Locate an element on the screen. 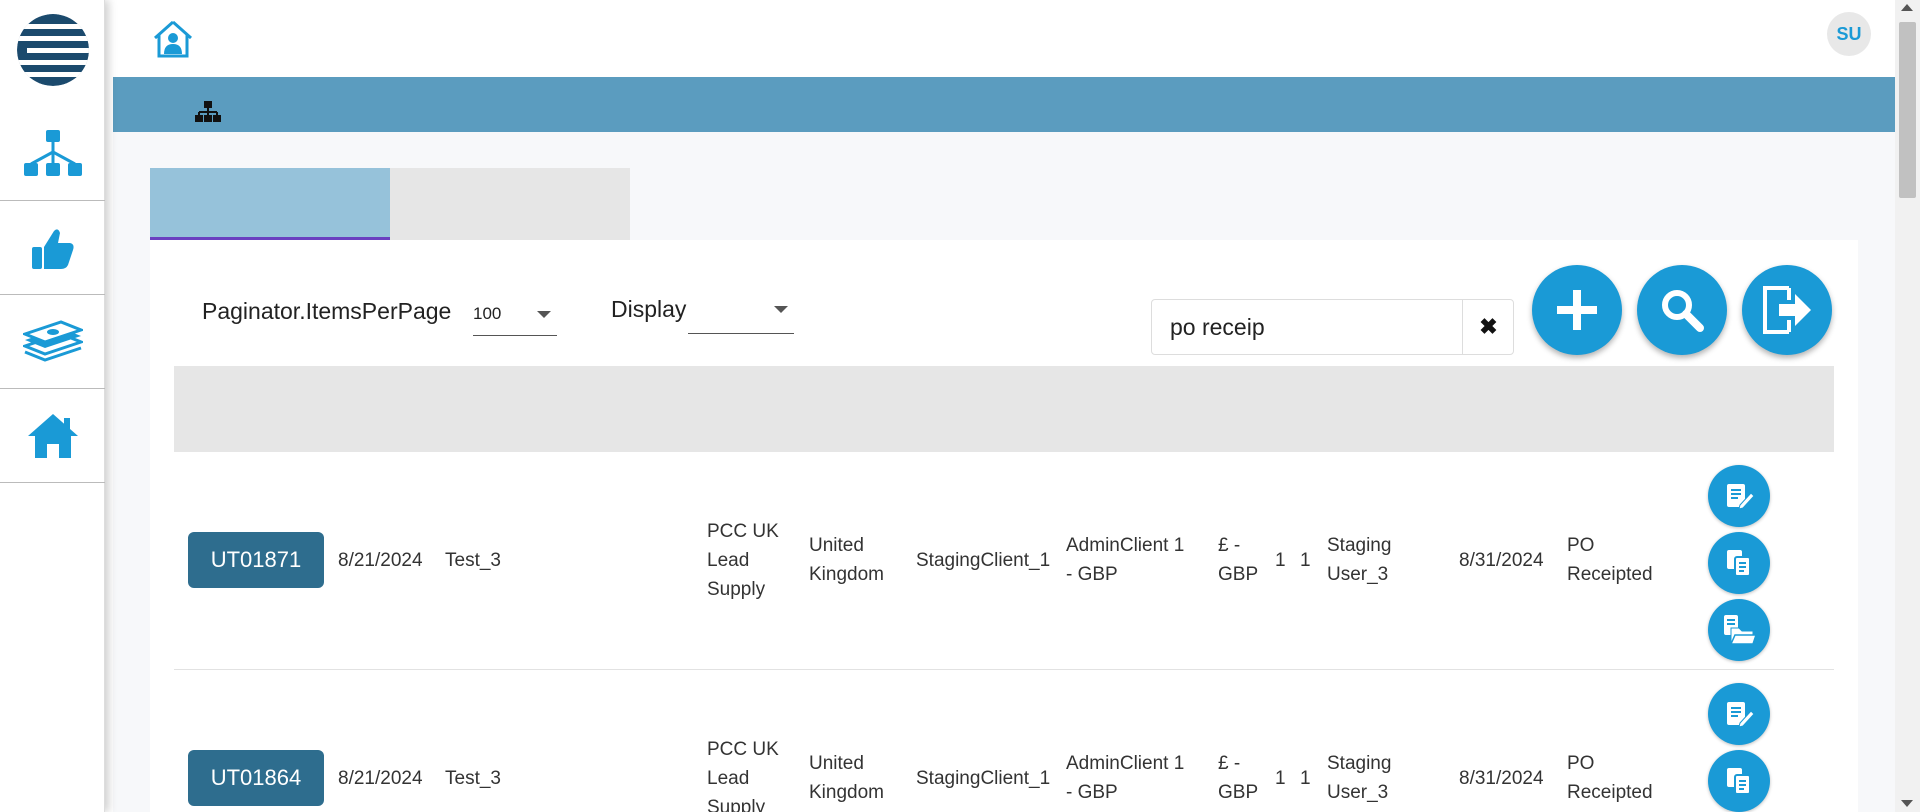 The width and height of the screenshot is (1920, 812). money-stack-icon is located at coordinates (52, 340).